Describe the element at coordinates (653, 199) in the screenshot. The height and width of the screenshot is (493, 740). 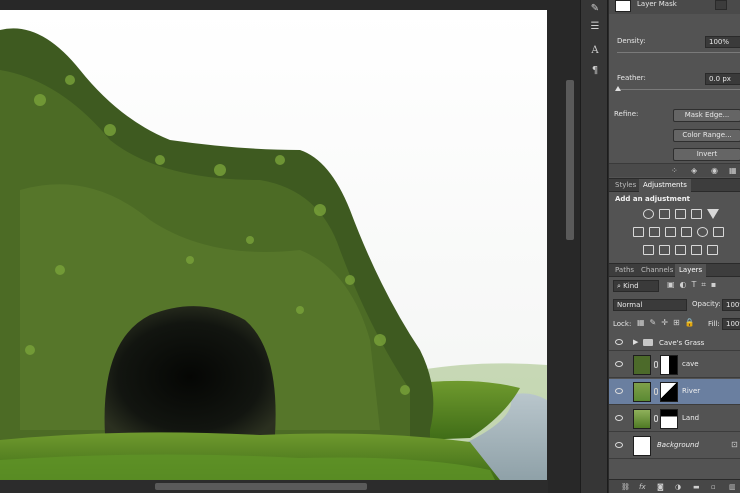
I see `adjustments-heading: Add an adjustment` at that location.